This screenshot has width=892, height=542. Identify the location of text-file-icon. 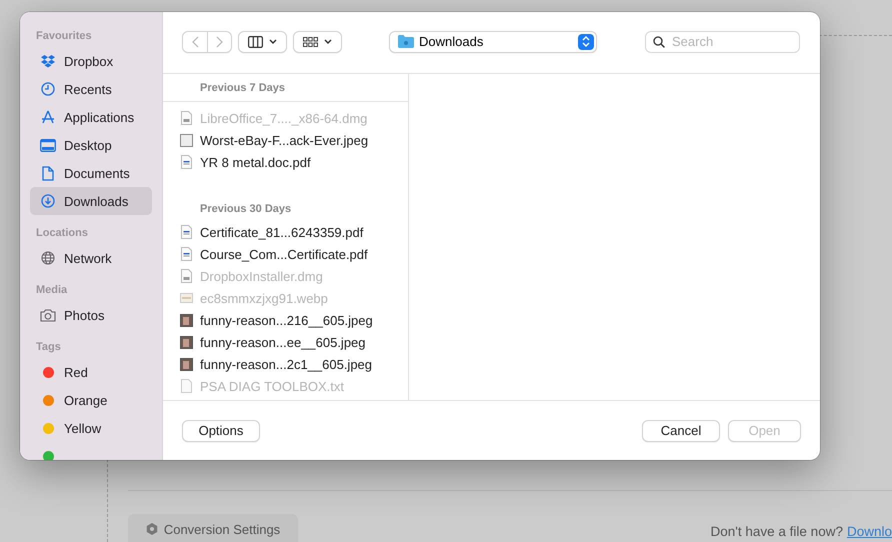
(186, 386).